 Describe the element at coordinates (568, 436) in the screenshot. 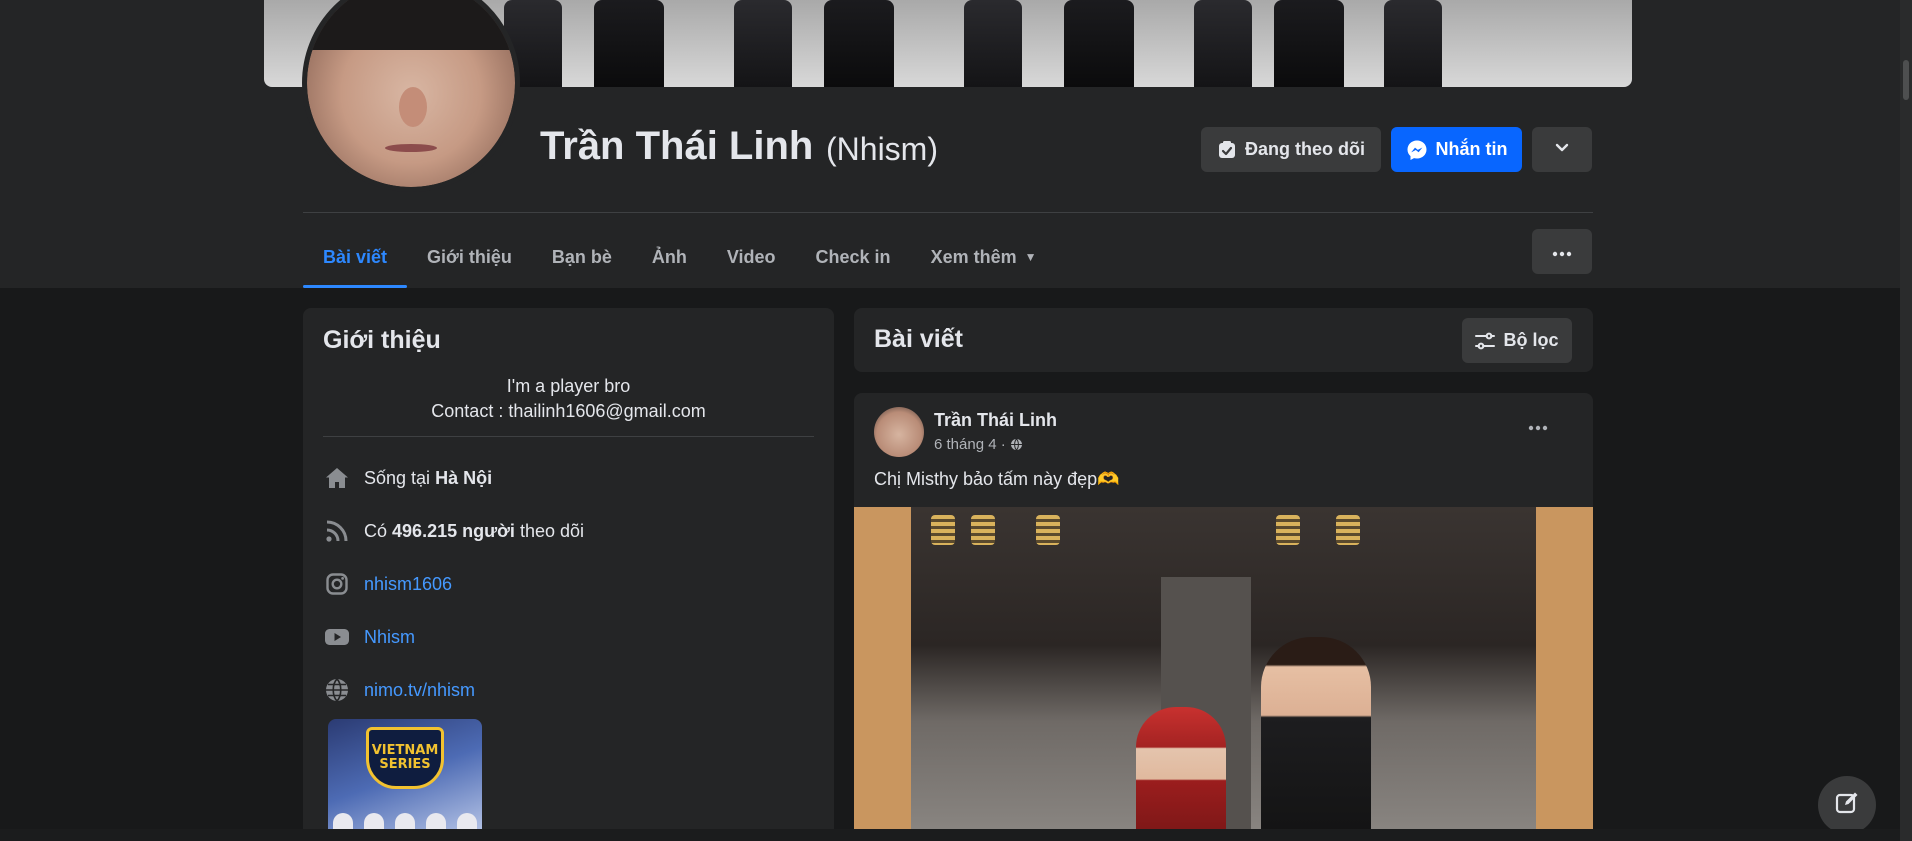

I see `intro-divider` at that location.